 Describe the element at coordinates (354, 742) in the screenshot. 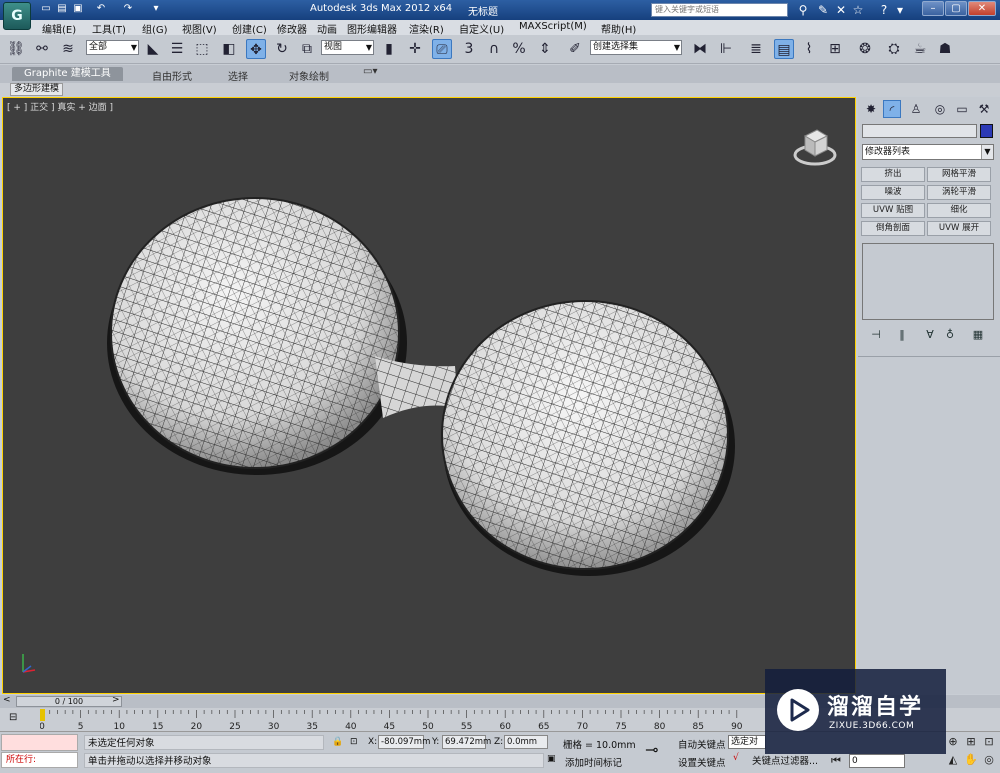

I see `absolute-mode-icon: ⊡` at that location.